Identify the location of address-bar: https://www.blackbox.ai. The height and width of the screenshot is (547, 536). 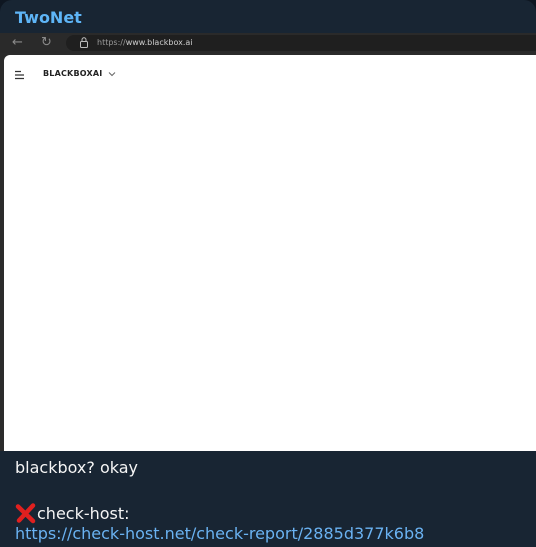
(301, 43).